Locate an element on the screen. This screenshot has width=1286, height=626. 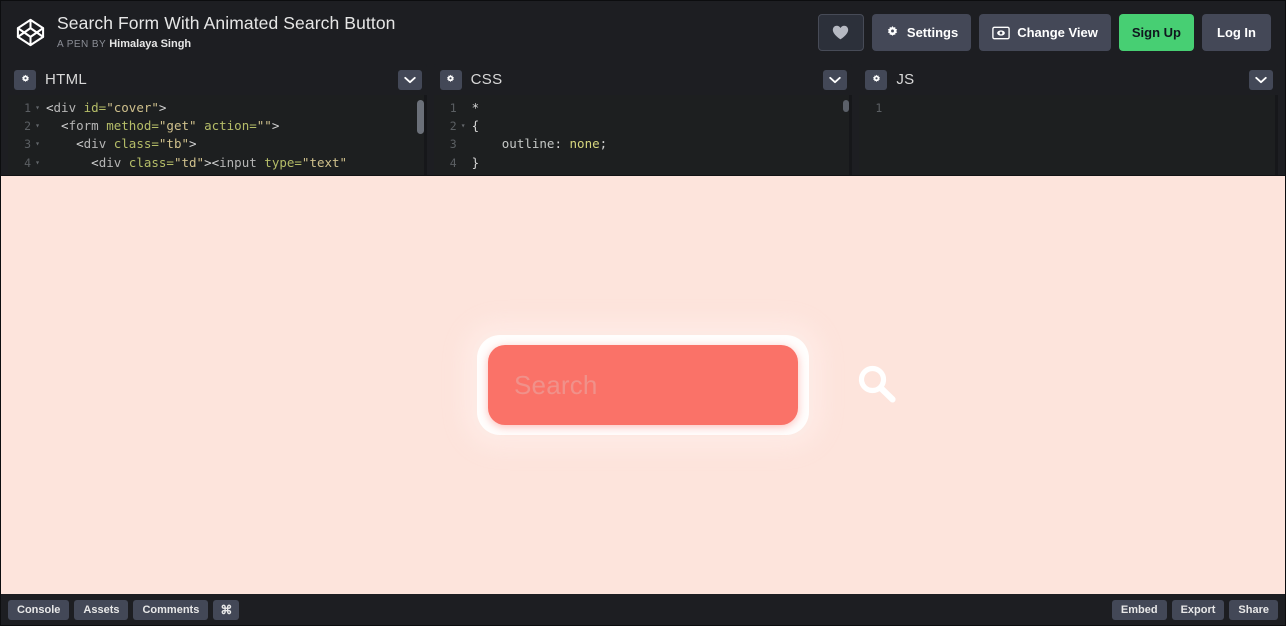
editor-pane-js: JS 1 is located at coordinates (1069, 119).